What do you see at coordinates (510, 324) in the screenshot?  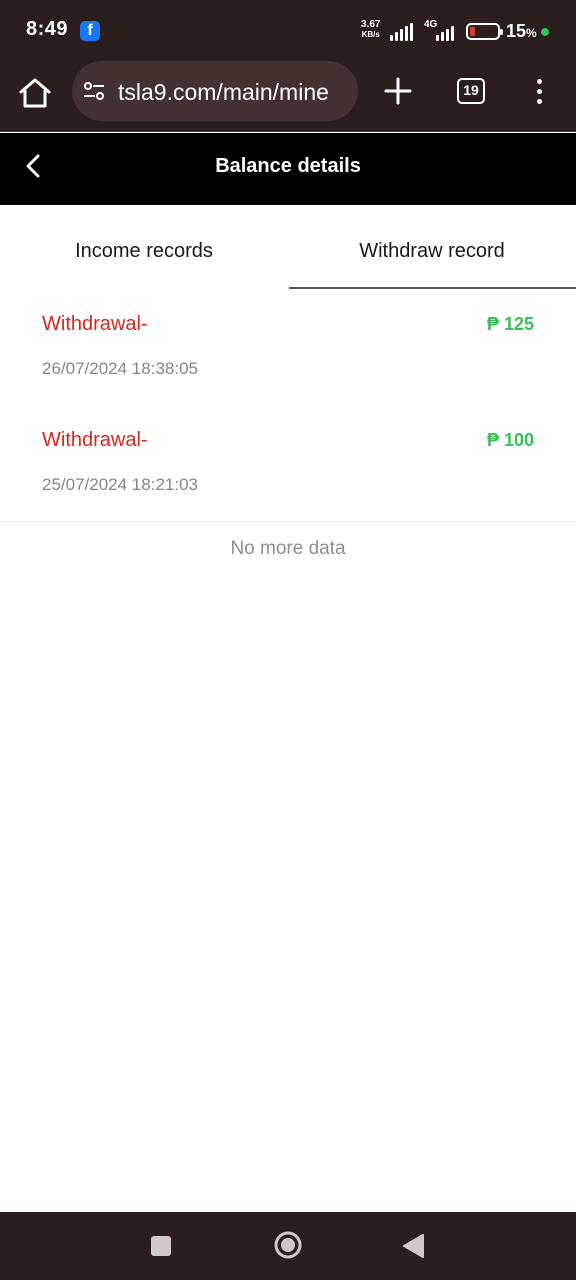 I see `record-amount: ₱ 125` at bounding box center [510, 324].